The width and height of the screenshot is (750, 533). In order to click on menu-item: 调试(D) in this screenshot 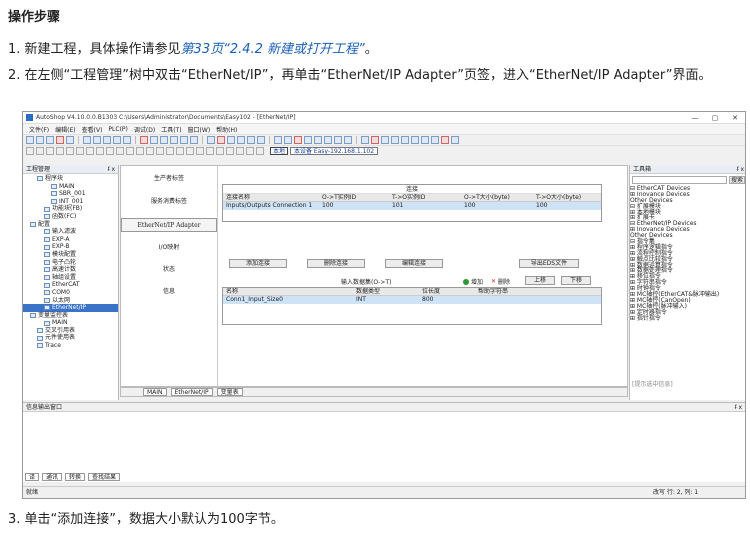, I will do `click(144, 129)`.